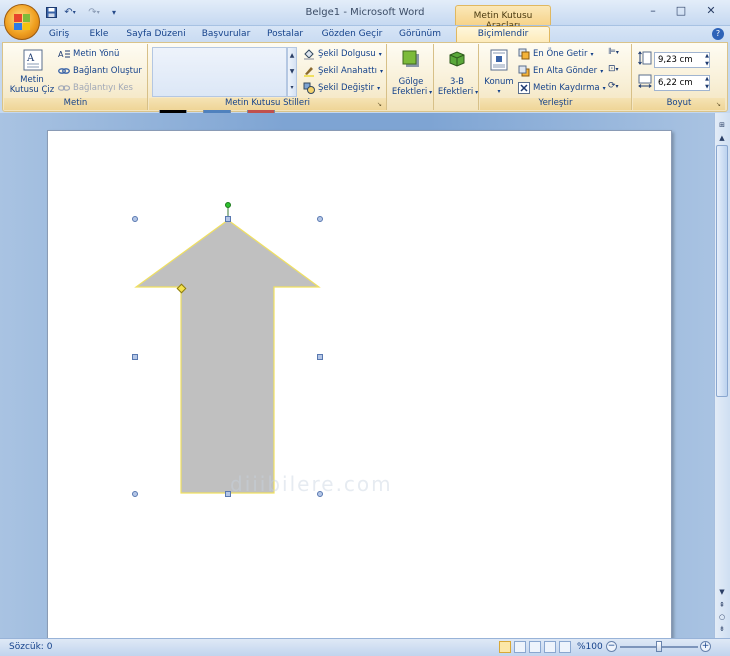 This screenshot has height=656, width=730. What do you see at coordinates (135, 357) in the screenshot?
I see `resize-handle-left` at bounding box center [135, 357].